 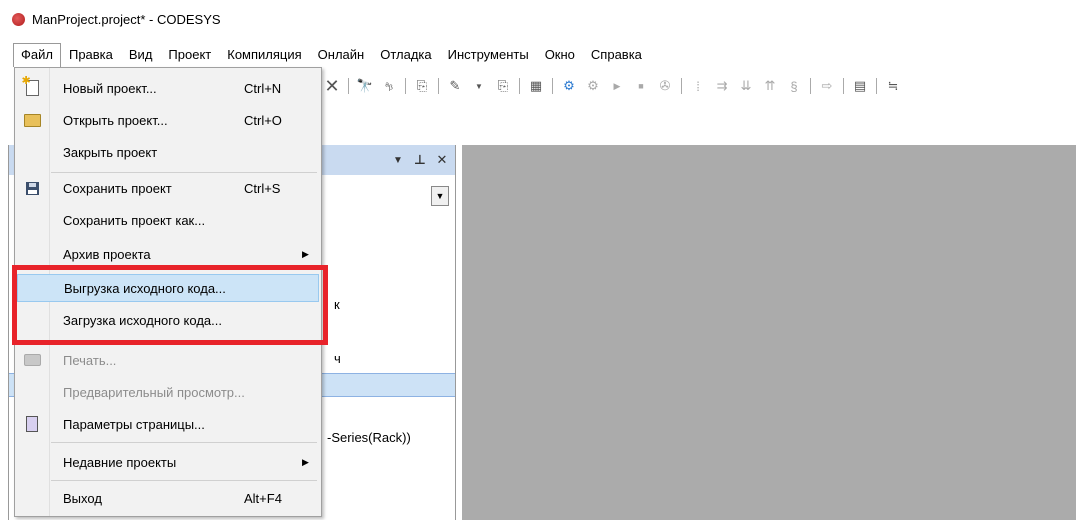 What do you see at coordinates (189, 55) in the screenshot?
I see `menu-project: Проект` at bounding box center [189, 55].